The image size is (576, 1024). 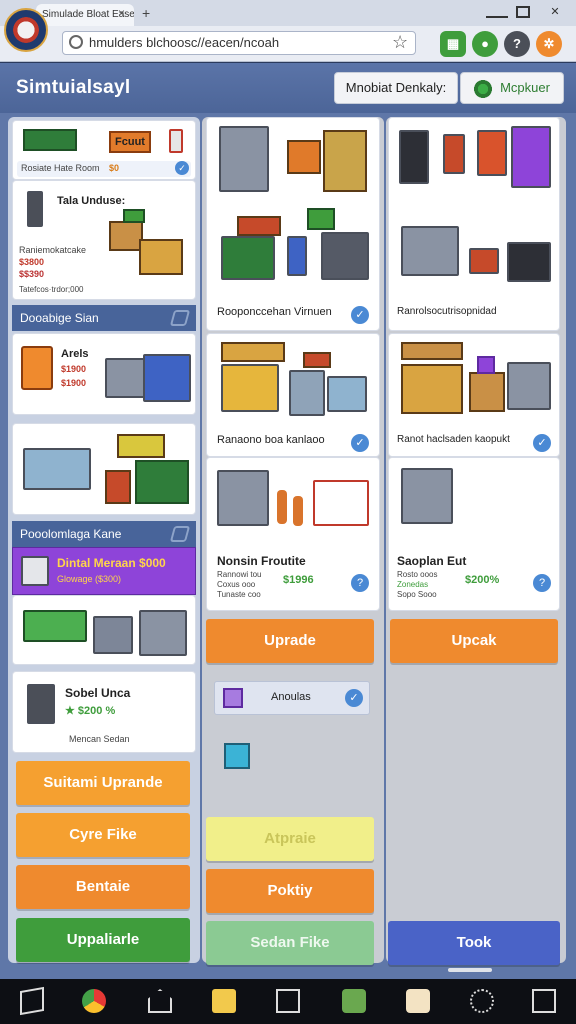 I want to click on stat-line: Rannowi tou, so click(x=239, y=574).